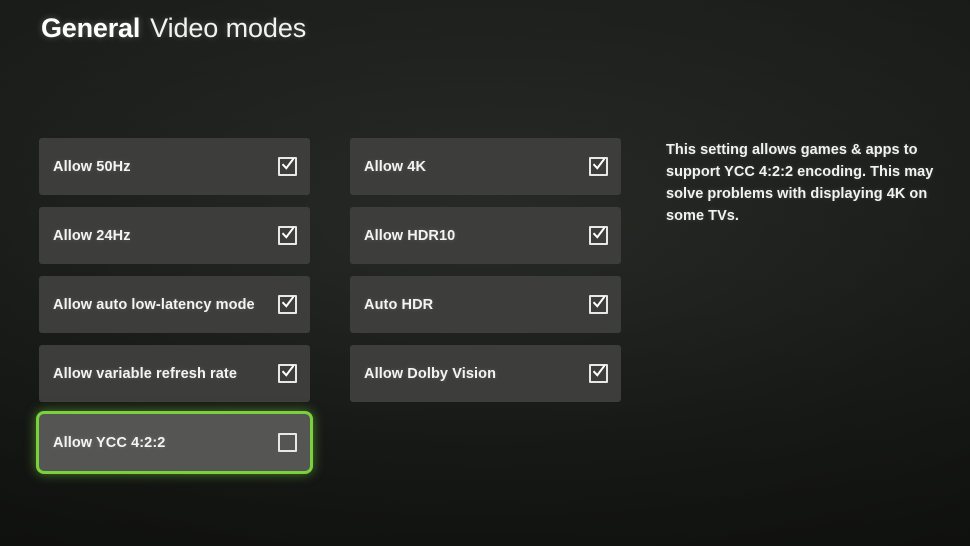 The height and width of the screenshot is (546, 970). Describe the element at coordinates (399, 304) in the screenshot. I see `setting-row-label: Auto HDR` at that location.